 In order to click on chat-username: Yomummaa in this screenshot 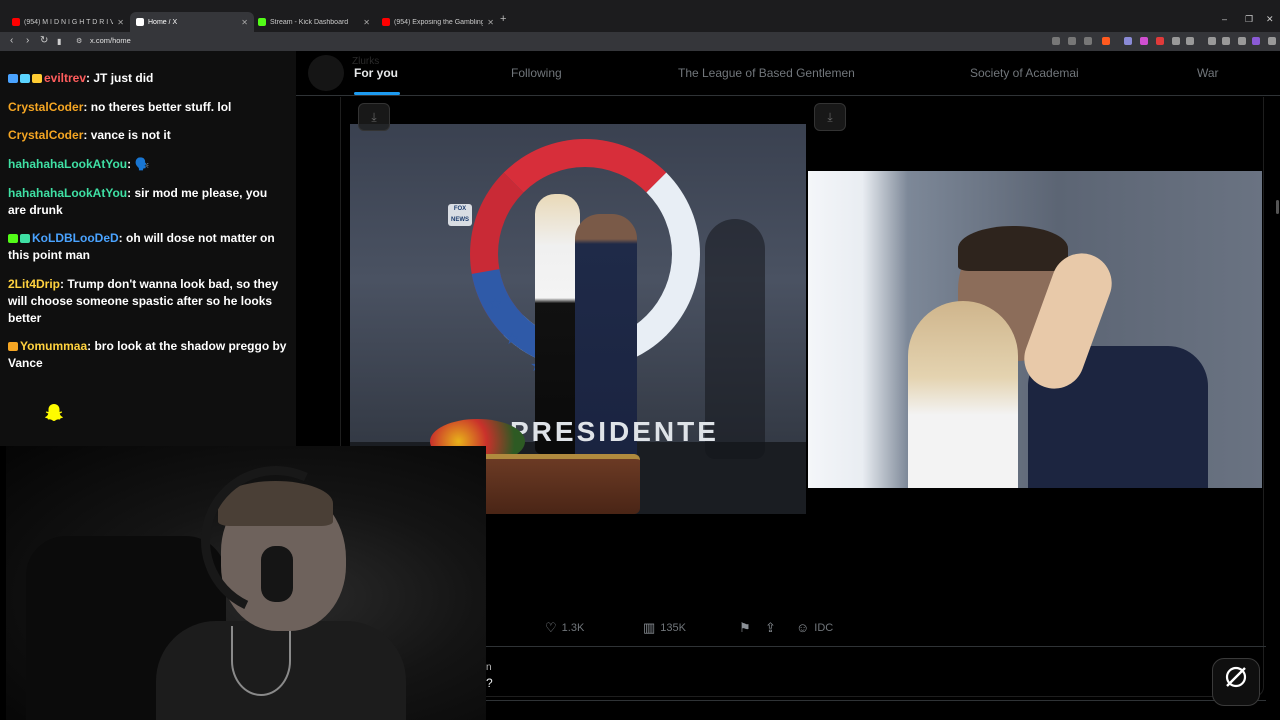, I will do `click(53, 346)`.